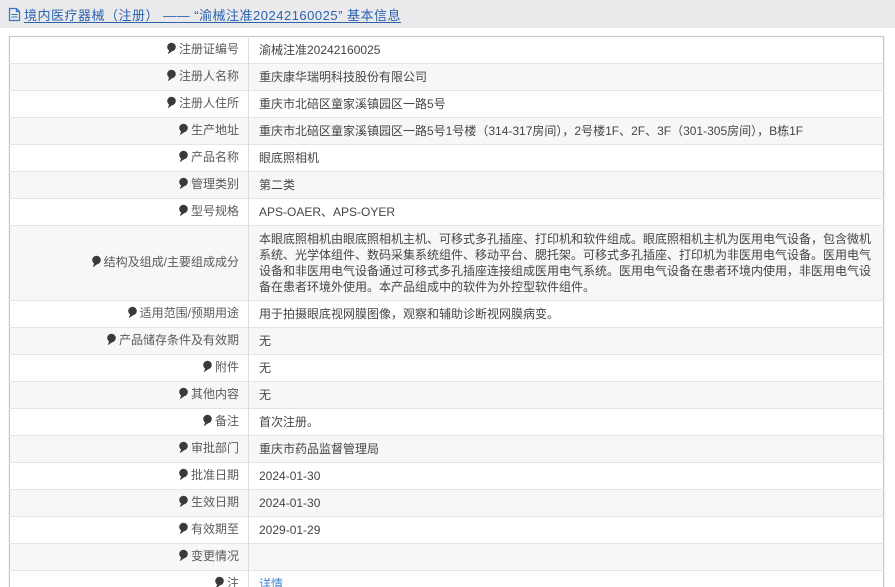  Describe the element at coordinates (566, 158) in the screenshot. I see `row-value: 眼底照相机` at that location.